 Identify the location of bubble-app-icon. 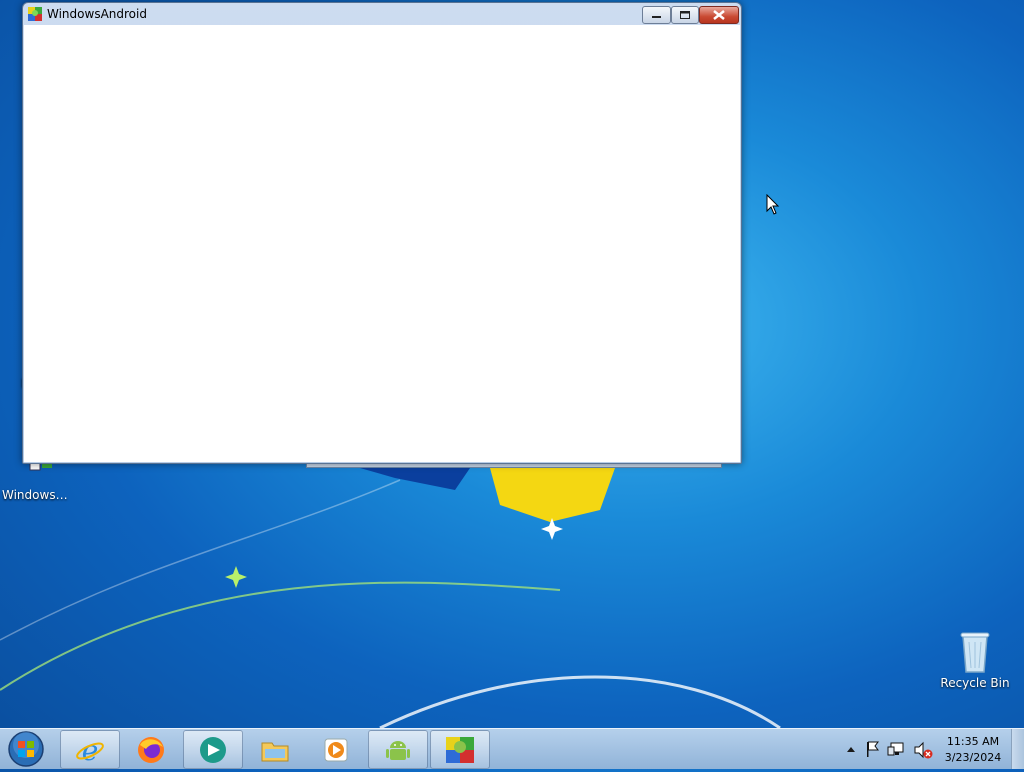
(213, 750).